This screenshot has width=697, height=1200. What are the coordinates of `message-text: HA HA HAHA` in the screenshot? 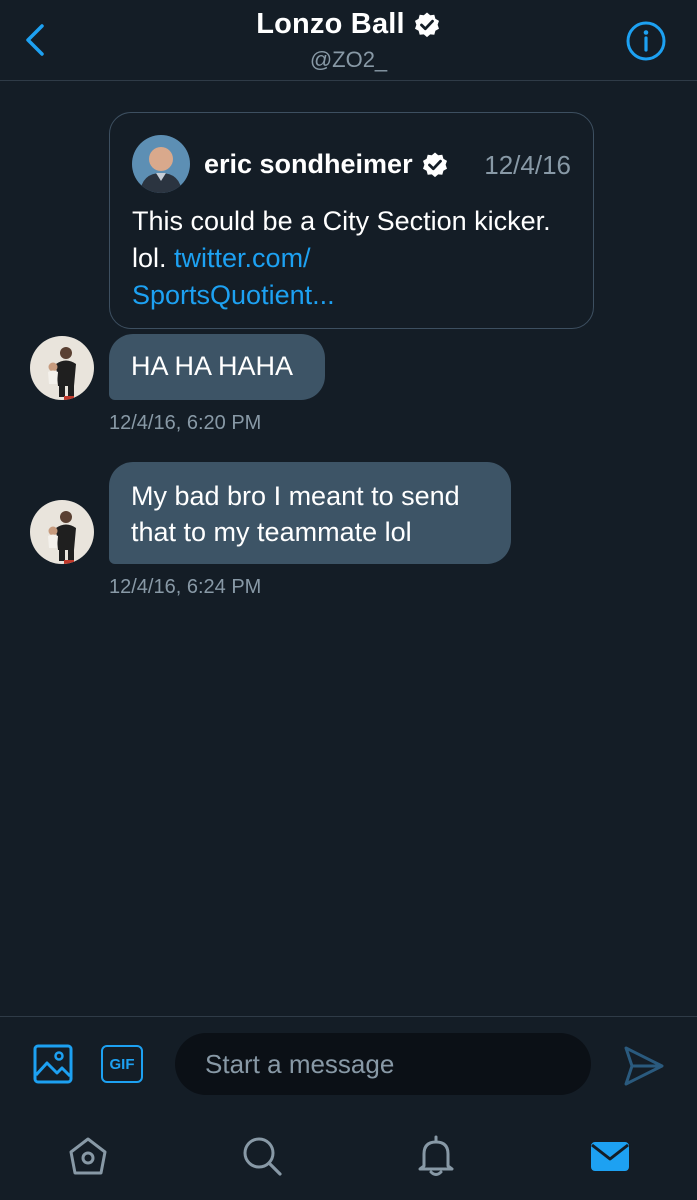 It's located at (212, 366).